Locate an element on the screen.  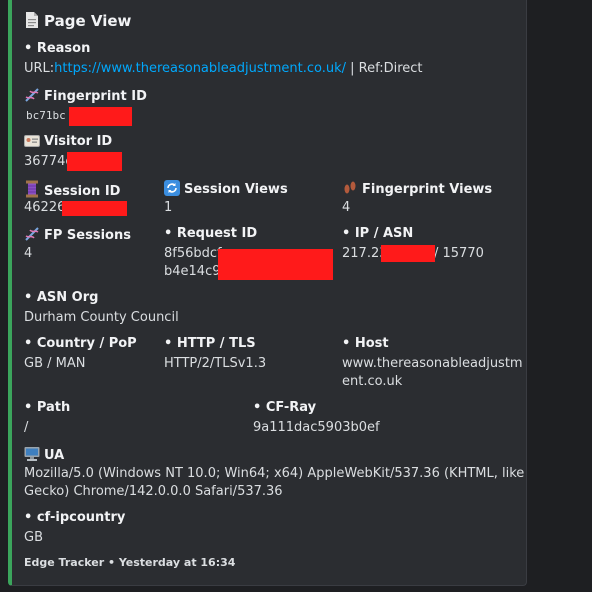
host-label: • Host is located at coordinates (365, 343).